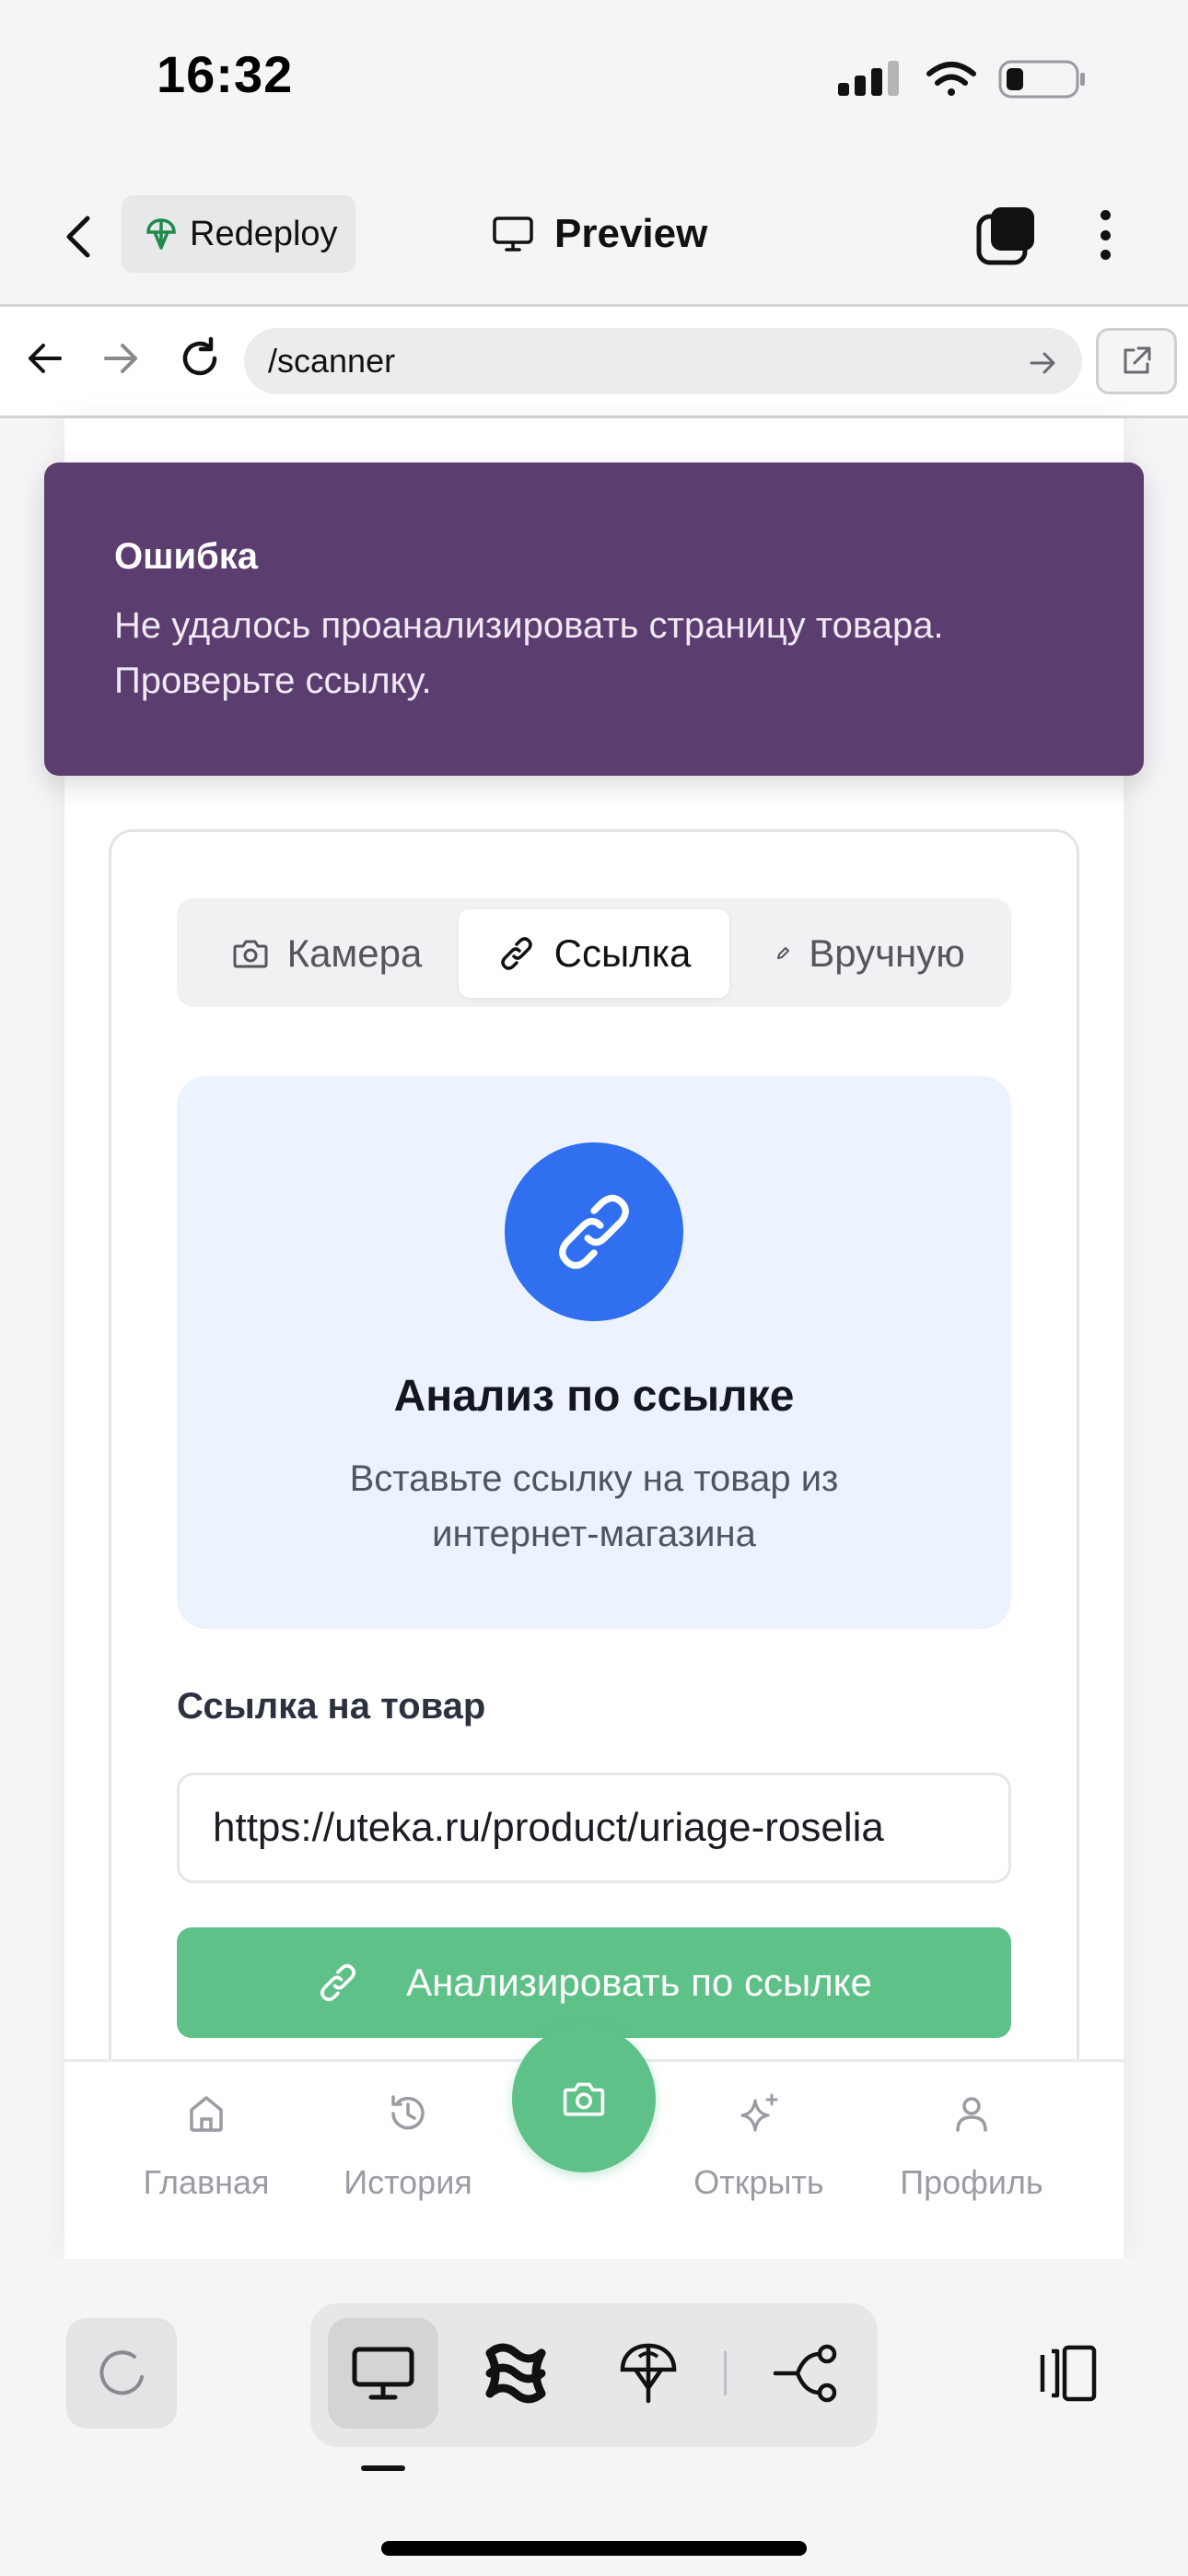 Image resolution: width=1188 pixels, height=2576 pixels. I want to click on back-button, so click(78, 237).